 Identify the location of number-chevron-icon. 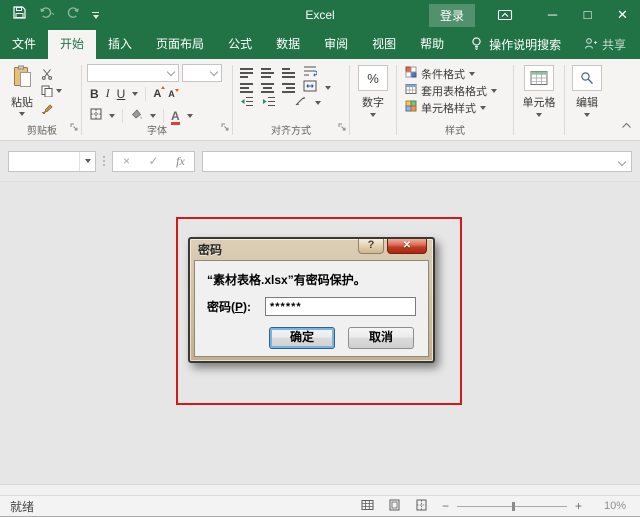
(373, 115).